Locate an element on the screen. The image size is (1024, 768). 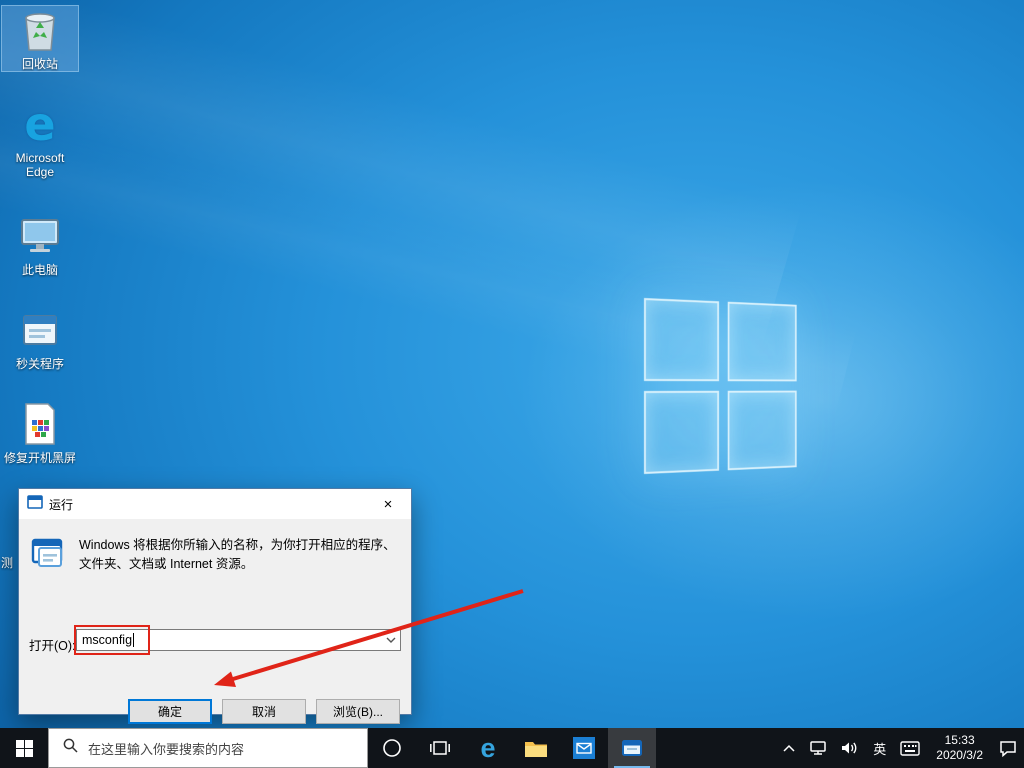
close-icon: × is located at coordinates (388, 504).